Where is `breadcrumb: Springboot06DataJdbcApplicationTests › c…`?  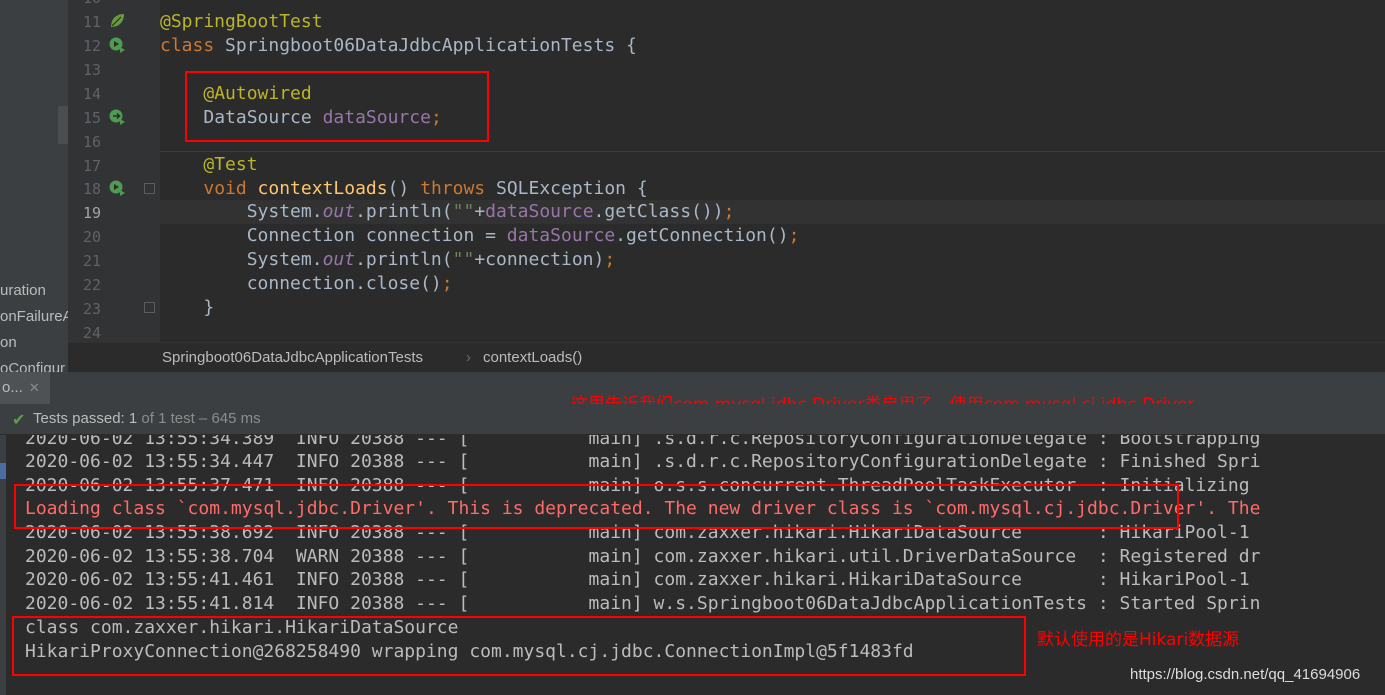
breadcrumb: Springboot06DataJdbcApplicationTests › c… is located at coordinates (726, 357).